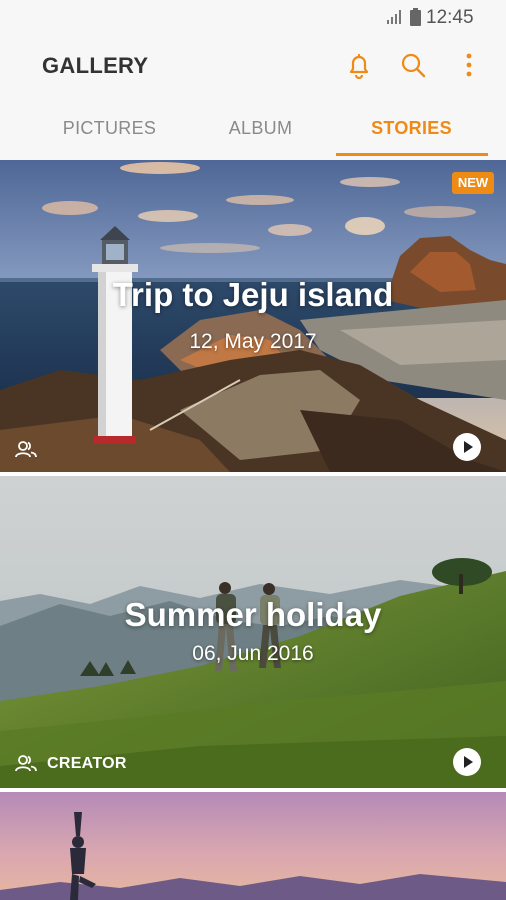  Describe the element at coordinates (253, 341) in the screenshot. I see `story-date: 12, May 2017` at that location.